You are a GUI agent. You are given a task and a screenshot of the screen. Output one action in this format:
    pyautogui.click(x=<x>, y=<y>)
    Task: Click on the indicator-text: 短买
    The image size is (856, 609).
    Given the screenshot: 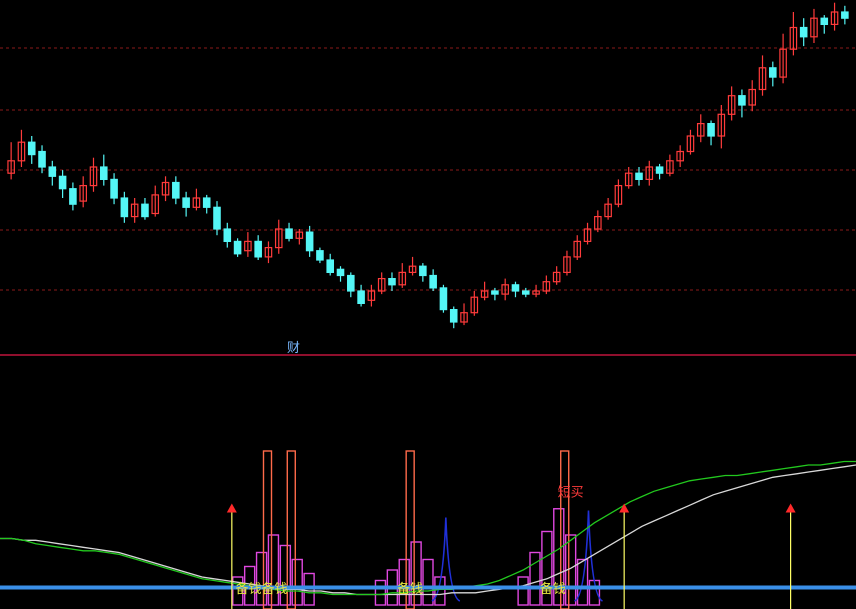 What is the action you would take?
    pyautogui.click(x=571, y=493)
    